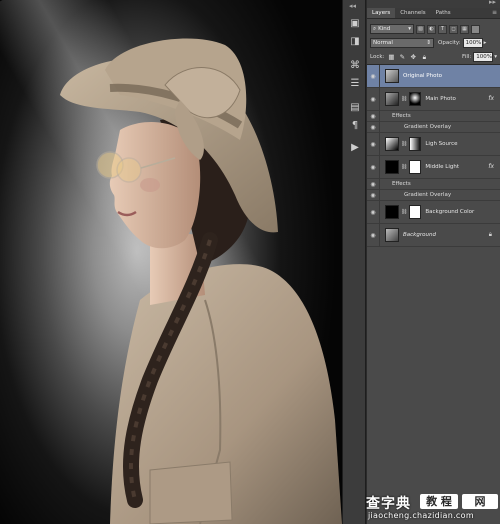  I want to click on tab-paths: Paths, so click(443, 13).